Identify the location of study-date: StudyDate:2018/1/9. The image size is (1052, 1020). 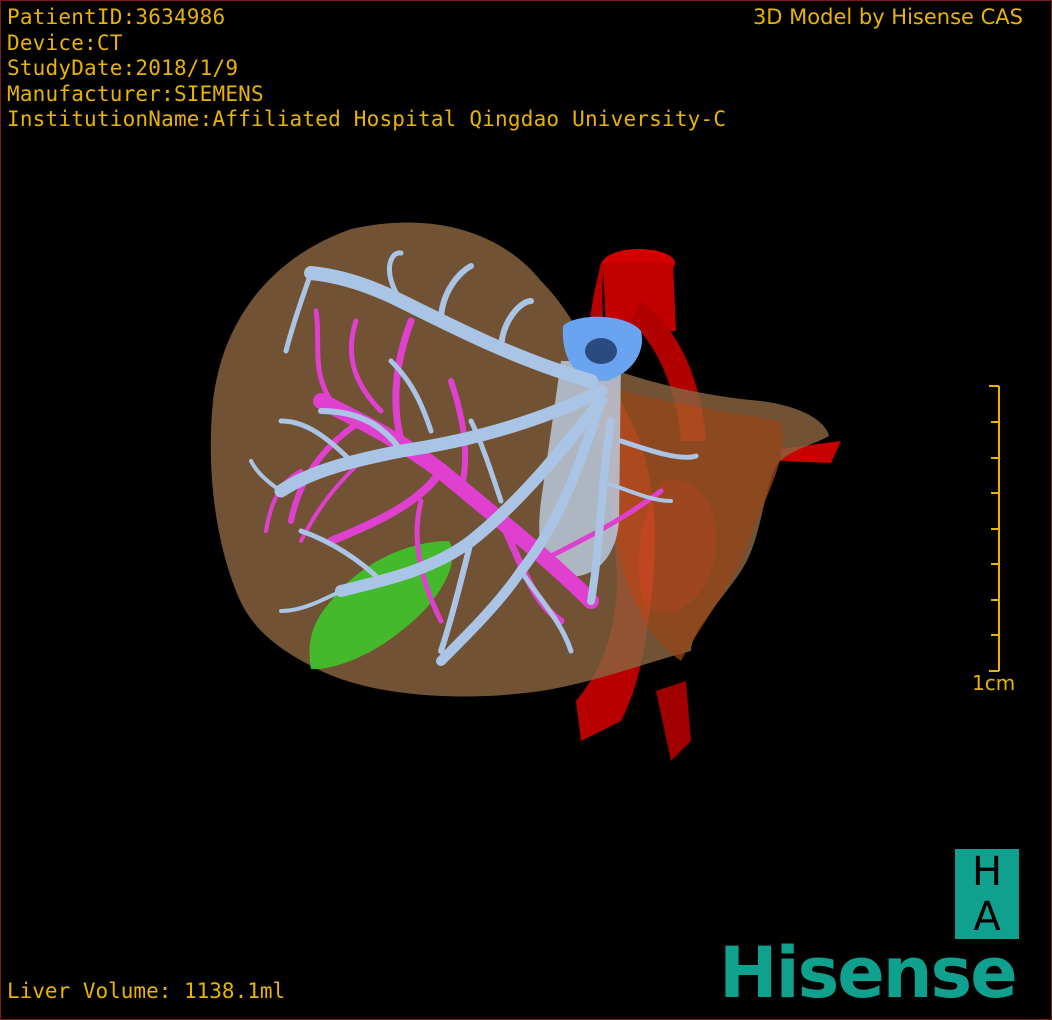
(123, 68).